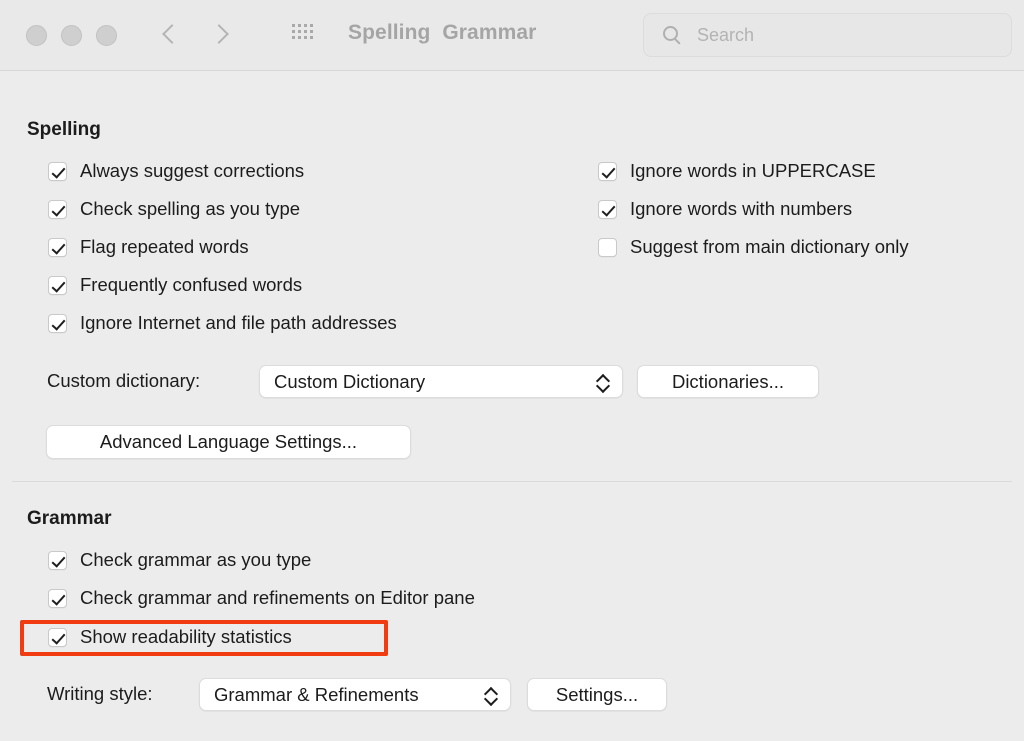  Describe the element at coordinates (191, 284) in the screenshot. I see `checkbox-label: Frequently confused words` at that location.